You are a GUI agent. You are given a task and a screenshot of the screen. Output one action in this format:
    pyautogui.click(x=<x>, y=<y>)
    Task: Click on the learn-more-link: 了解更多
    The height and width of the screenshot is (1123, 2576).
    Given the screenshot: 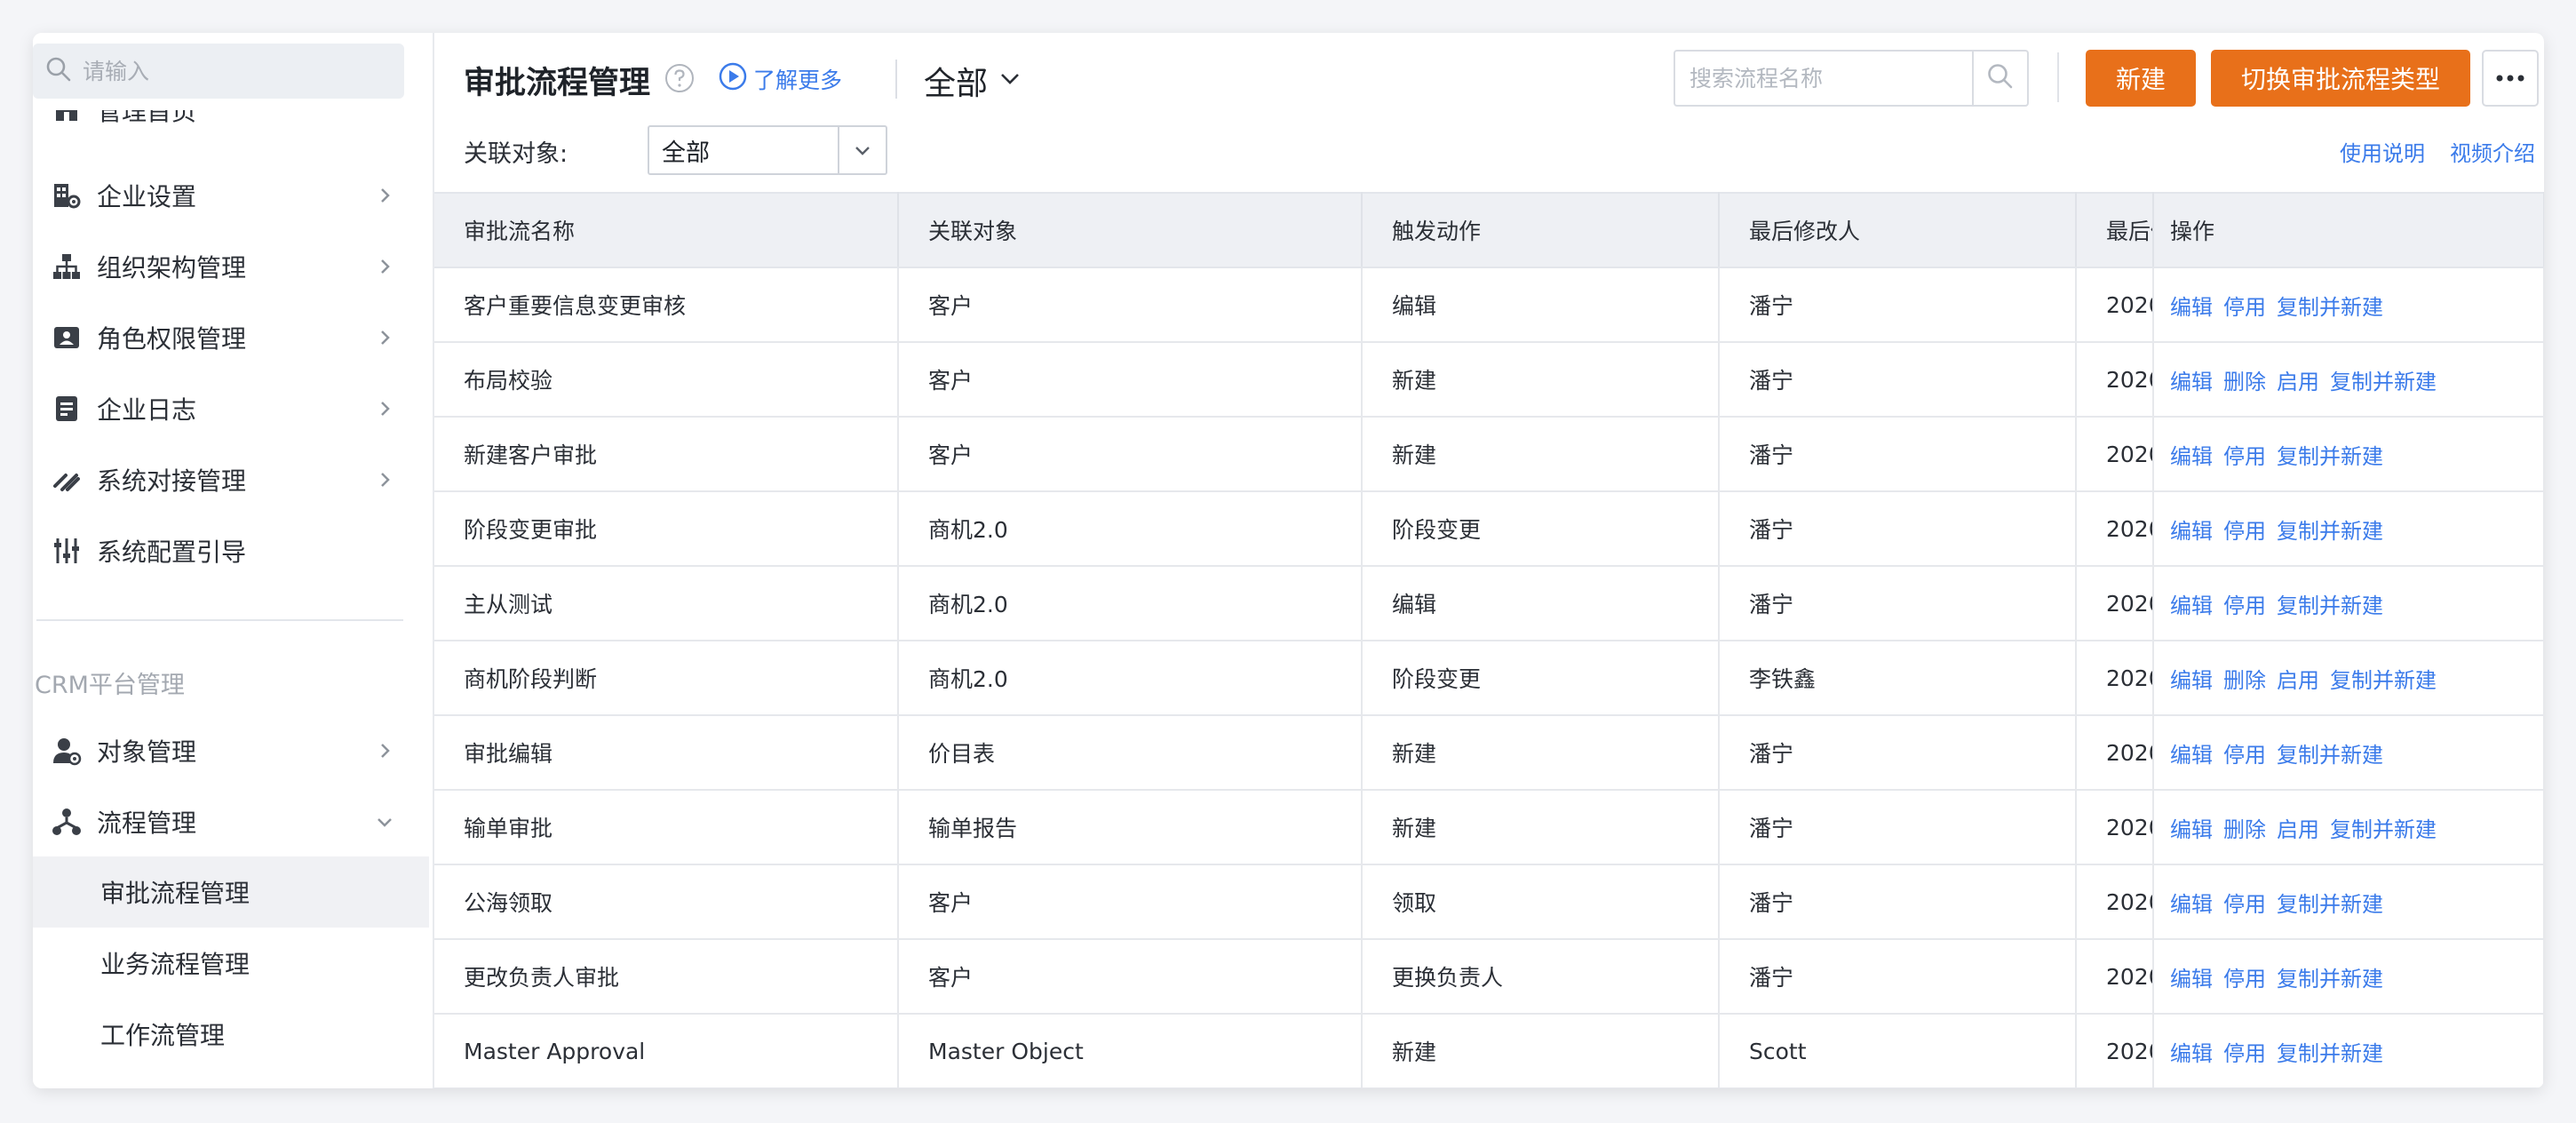 What is the action you would take?
    pyautogui.click(x=780, y=79)
    